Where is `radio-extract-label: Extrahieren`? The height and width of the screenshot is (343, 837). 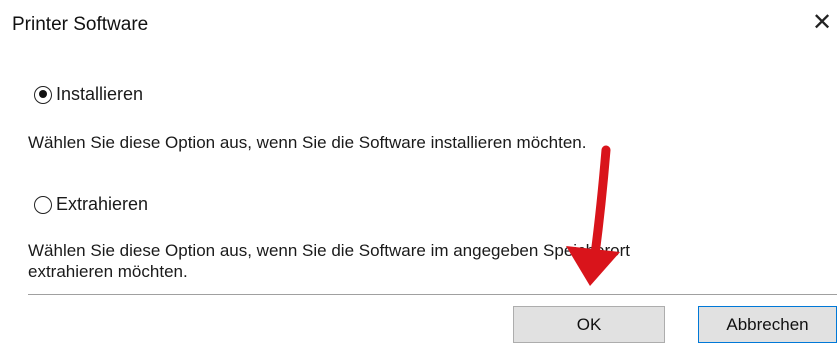 radio-extract-label: Extrahieren is located at coordinates (102, 204).